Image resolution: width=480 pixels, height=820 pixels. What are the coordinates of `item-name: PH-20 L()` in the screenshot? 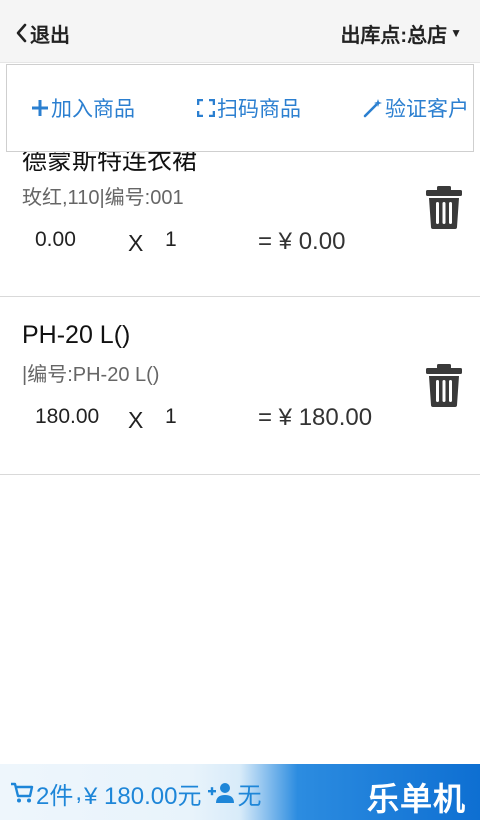 It's located at (76, 335).